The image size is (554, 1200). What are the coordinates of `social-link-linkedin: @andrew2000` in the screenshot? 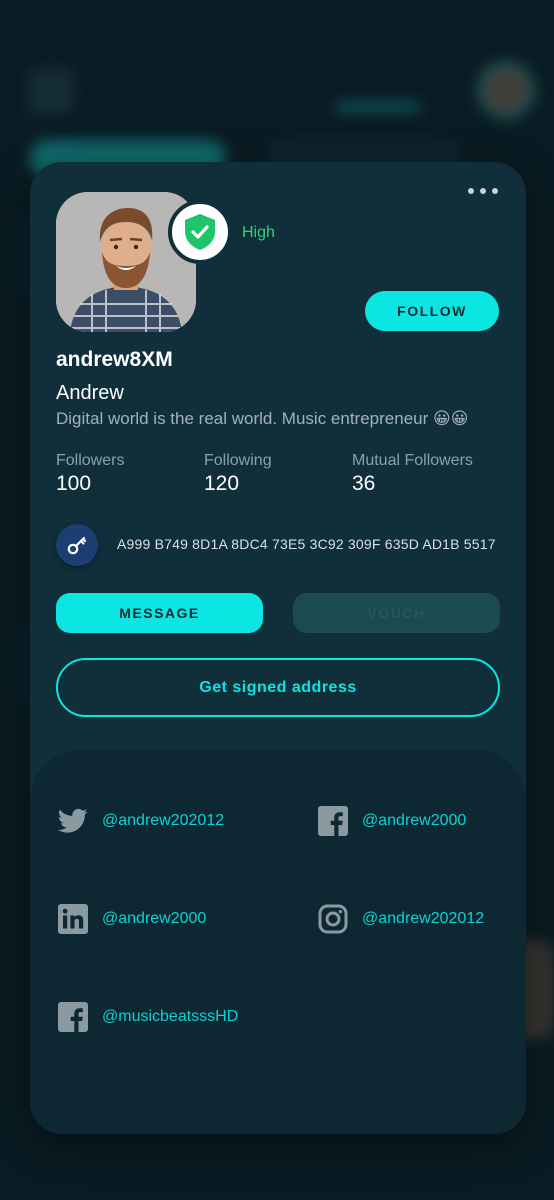 It's located at (132, 919).